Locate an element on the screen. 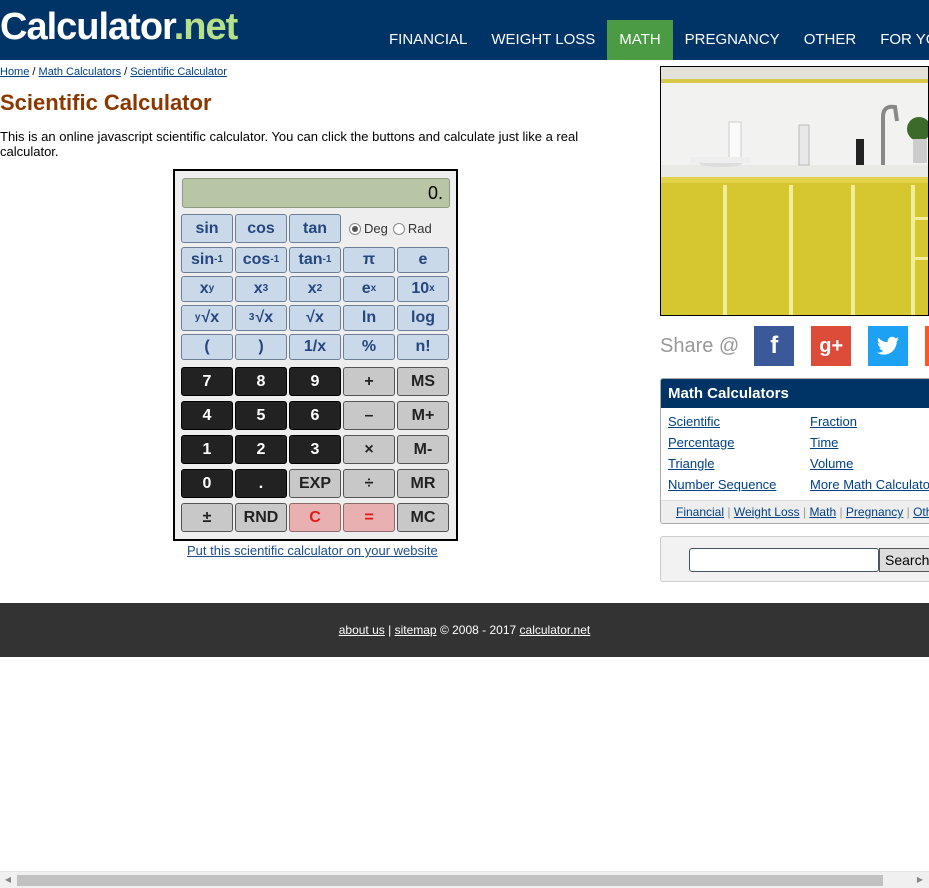  digit-1-button: 1 is located at coordinates (207, 449).